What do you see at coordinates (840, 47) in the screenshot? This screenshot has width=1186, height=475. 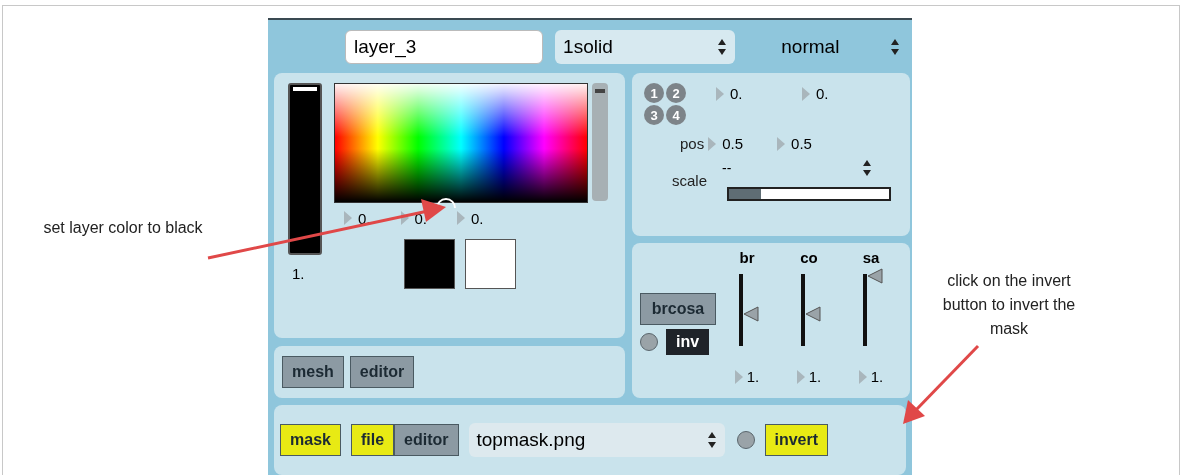 I see `blend-mode-dropdown: normal` at bounding box center [840, 47].